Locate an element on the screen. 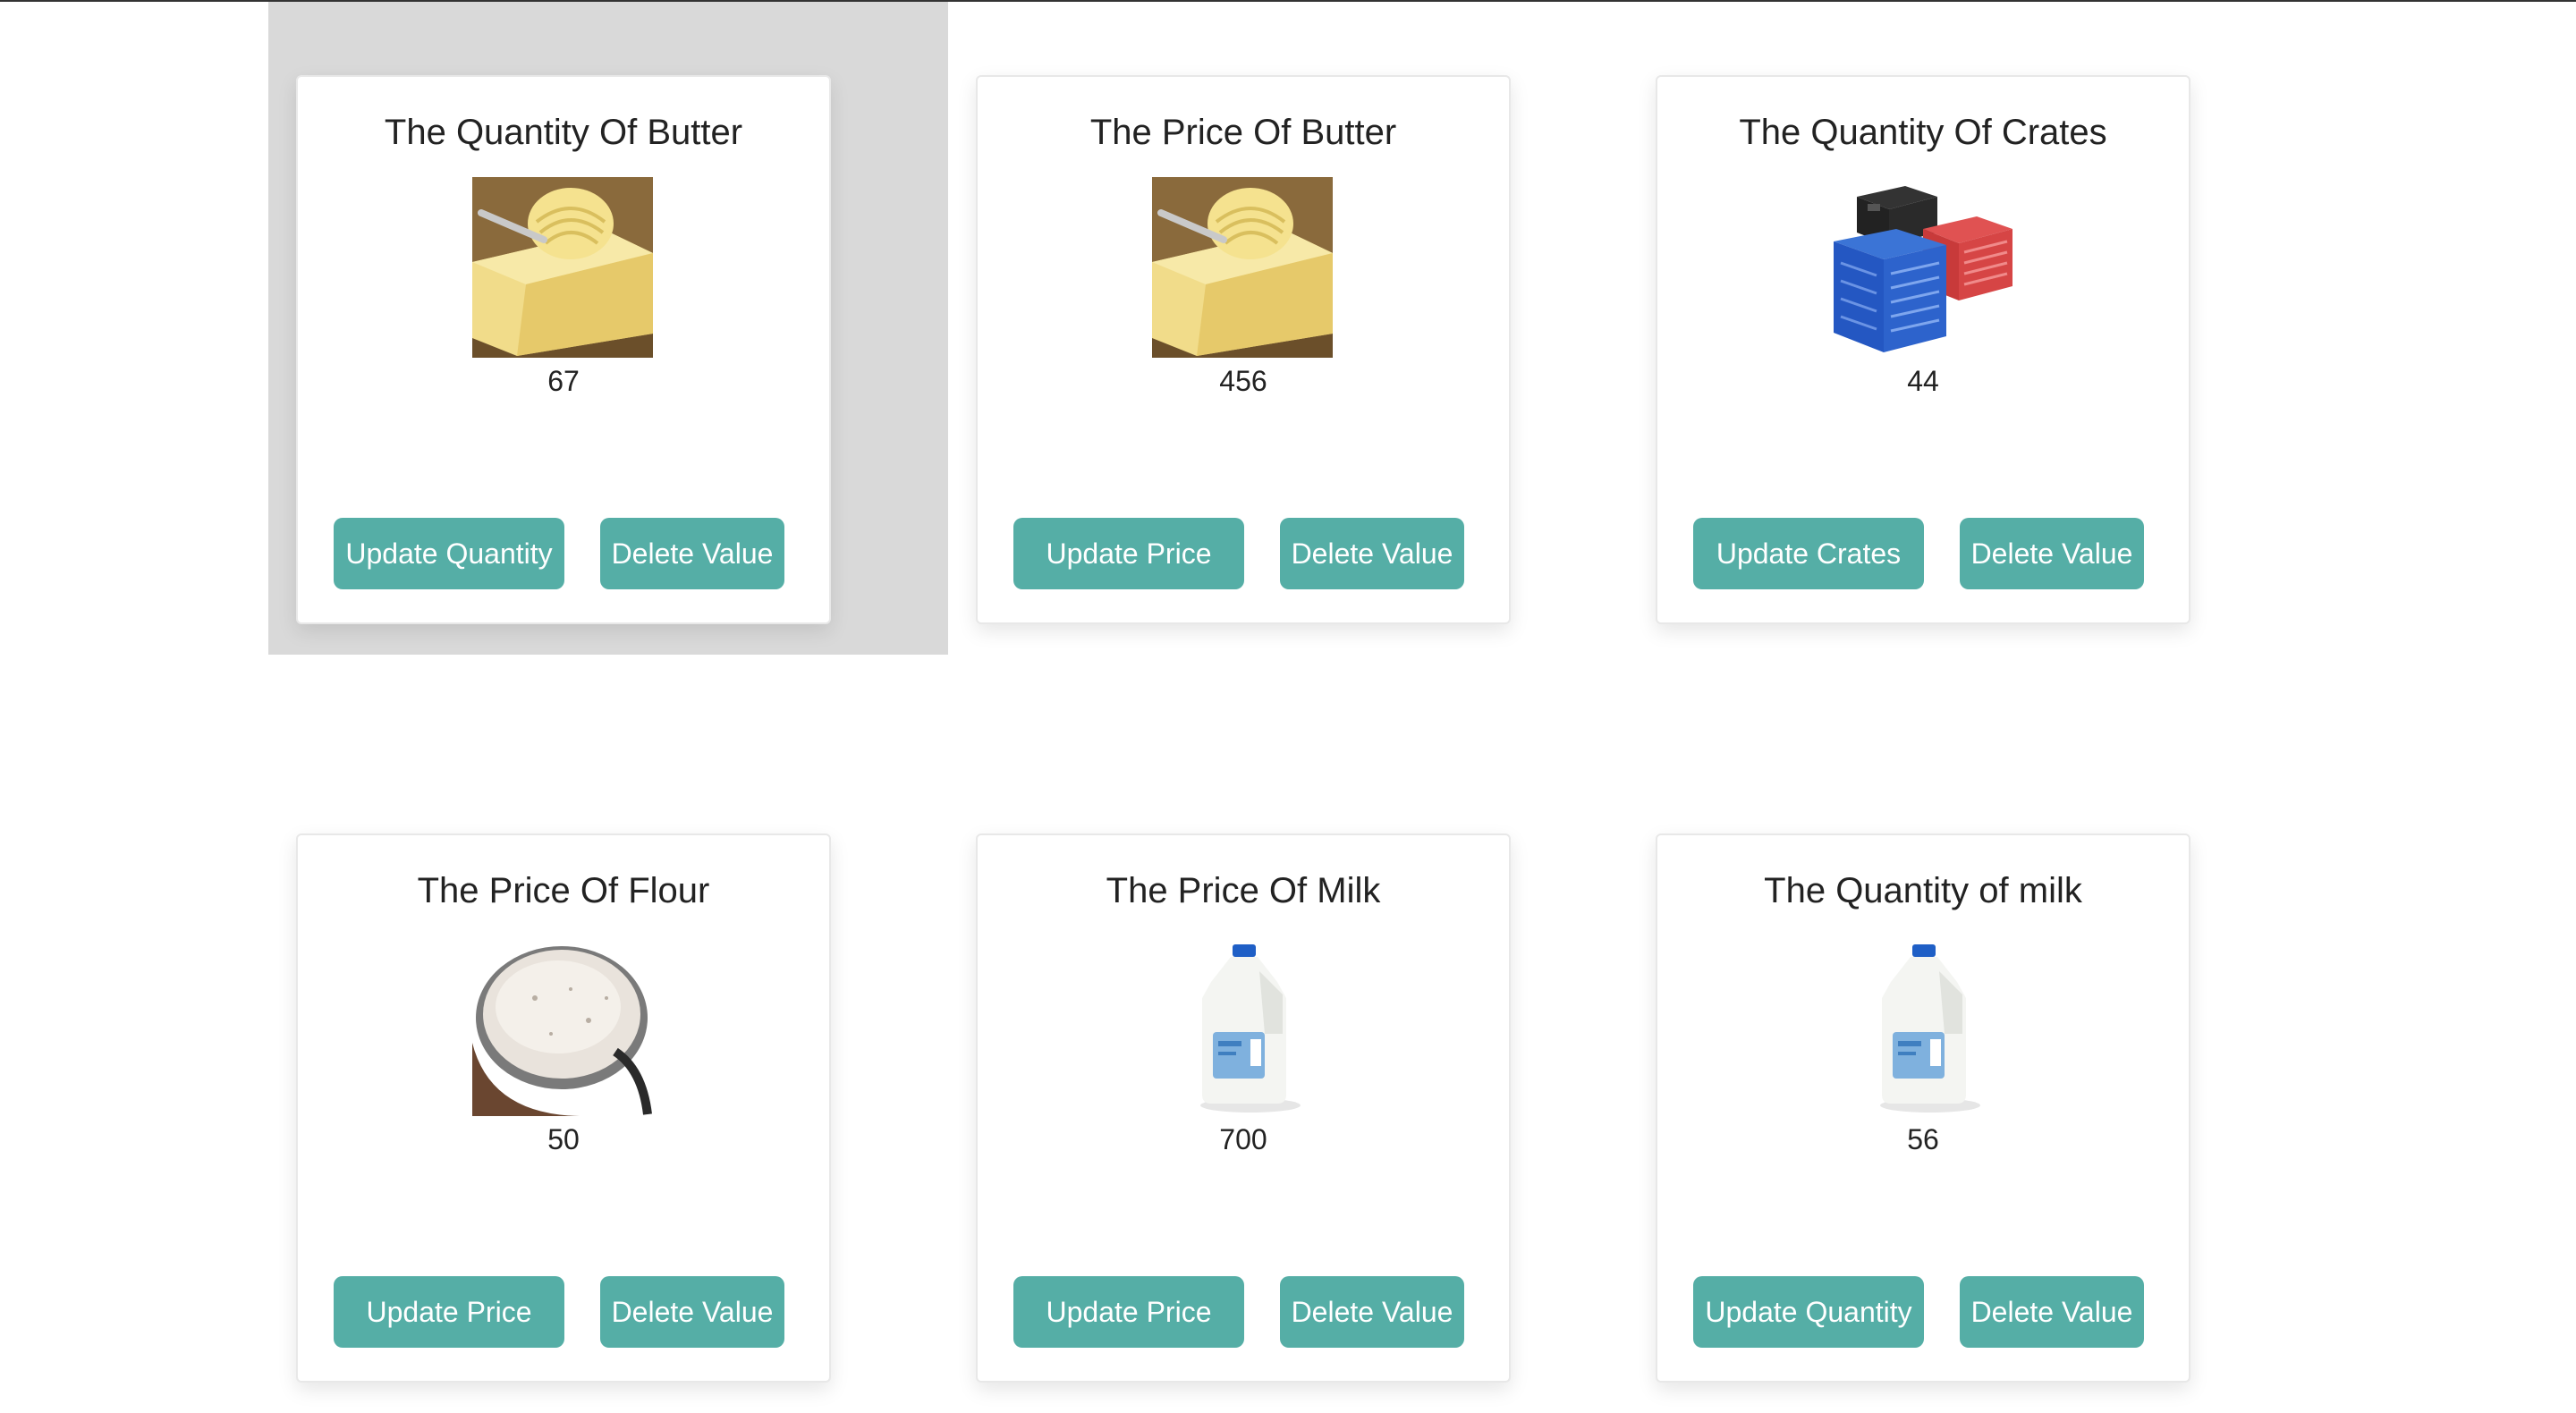 This screenshot has width=2576, height=1413. card-title: The Price Of Flour is located at coordinates (563, 890).